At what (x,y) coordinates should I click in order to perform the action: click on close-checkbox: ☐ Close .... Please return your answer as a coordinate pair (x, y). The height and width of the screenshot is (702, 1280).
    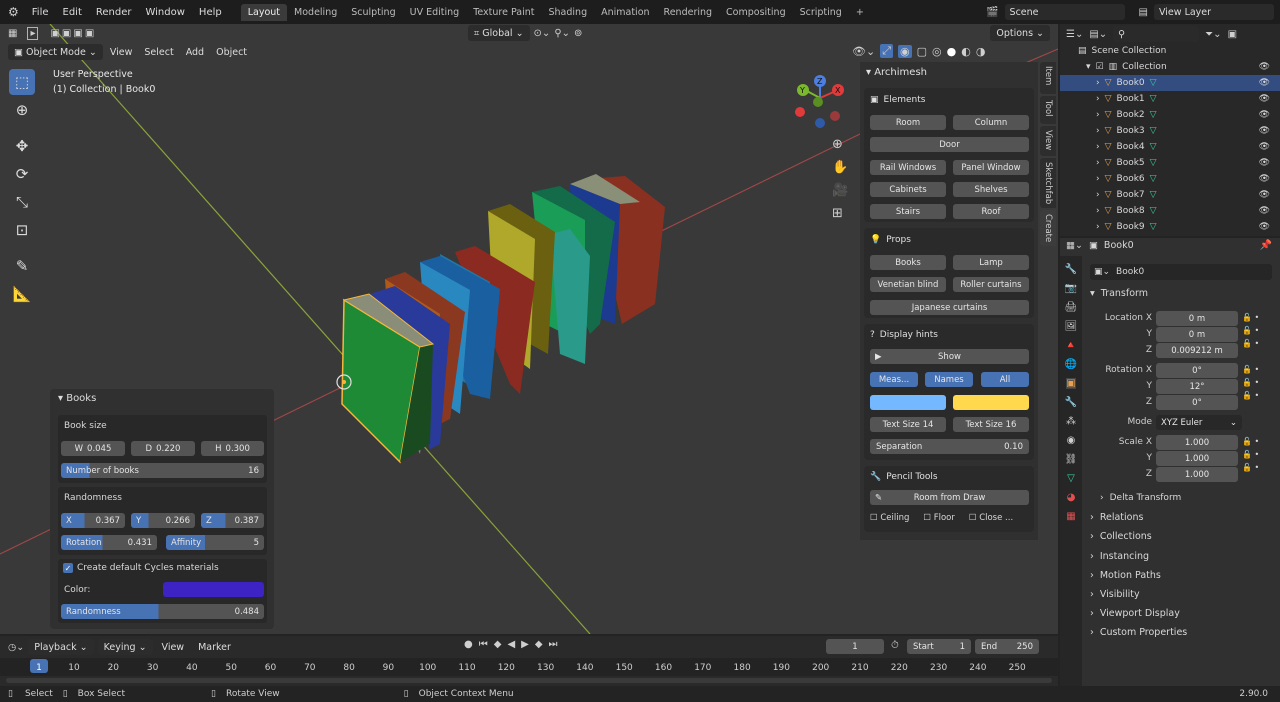
    Looking at the image, I should click on (991, 518).